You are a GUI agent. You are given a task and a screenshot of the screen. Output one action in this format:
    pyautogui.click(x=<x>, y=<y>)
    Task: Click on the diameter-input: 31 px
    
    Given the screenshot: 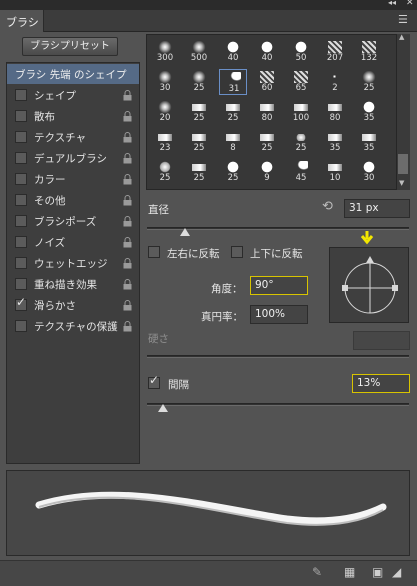 What is the action you would take?
    pyautogui.click(x=377, y=208)
    